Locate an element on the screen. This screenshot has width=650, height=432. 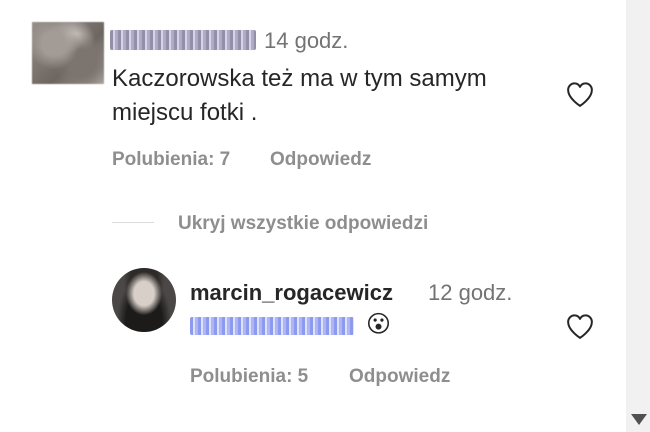
reply-username: marcin_rogacewicz is located at coordinates (291, 293).